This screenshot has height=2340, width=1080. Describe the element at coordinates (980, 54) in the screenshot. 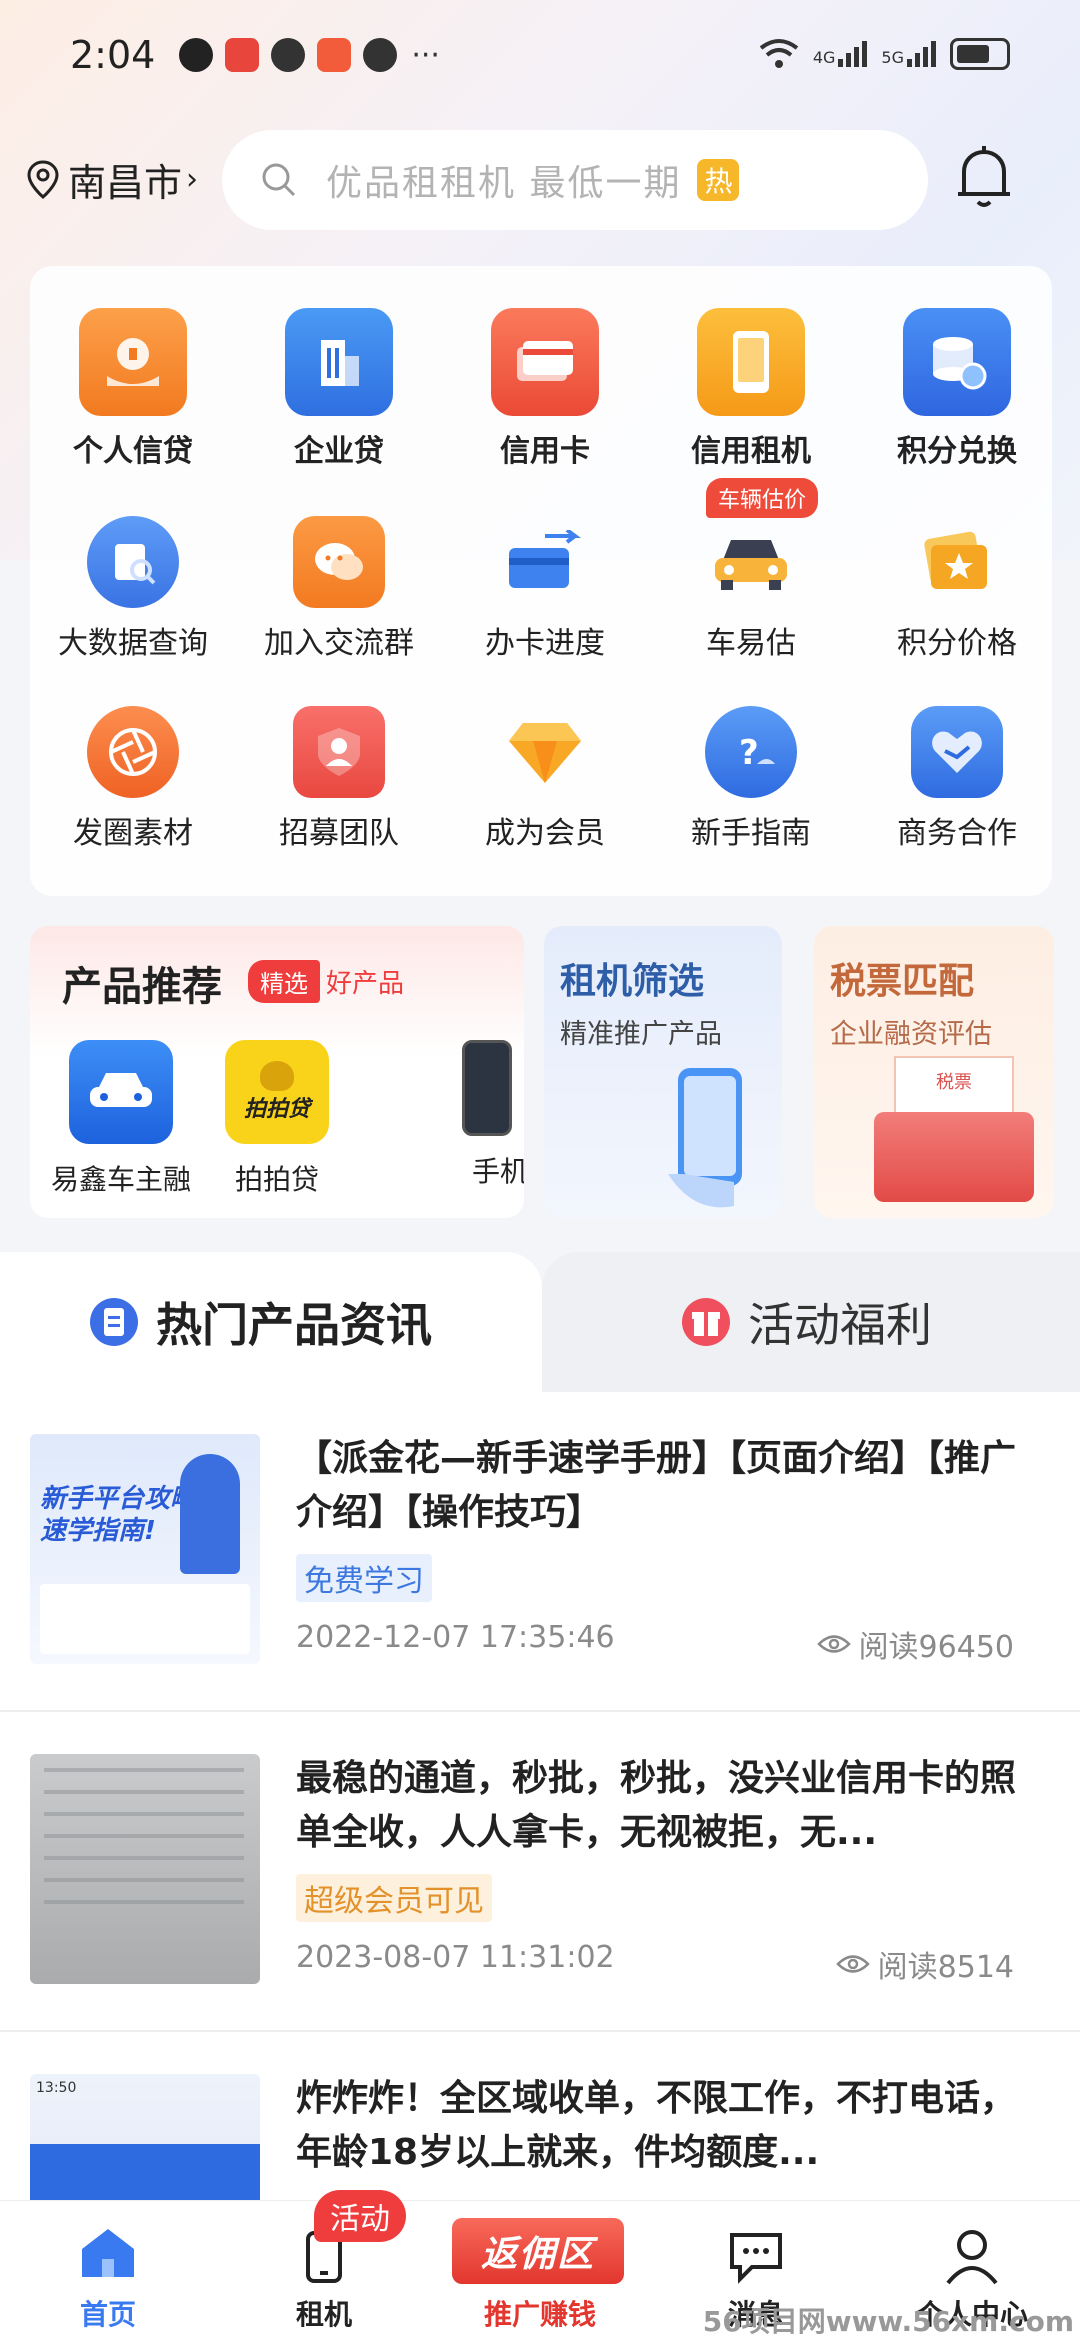

I see `battery-icon` at that location.